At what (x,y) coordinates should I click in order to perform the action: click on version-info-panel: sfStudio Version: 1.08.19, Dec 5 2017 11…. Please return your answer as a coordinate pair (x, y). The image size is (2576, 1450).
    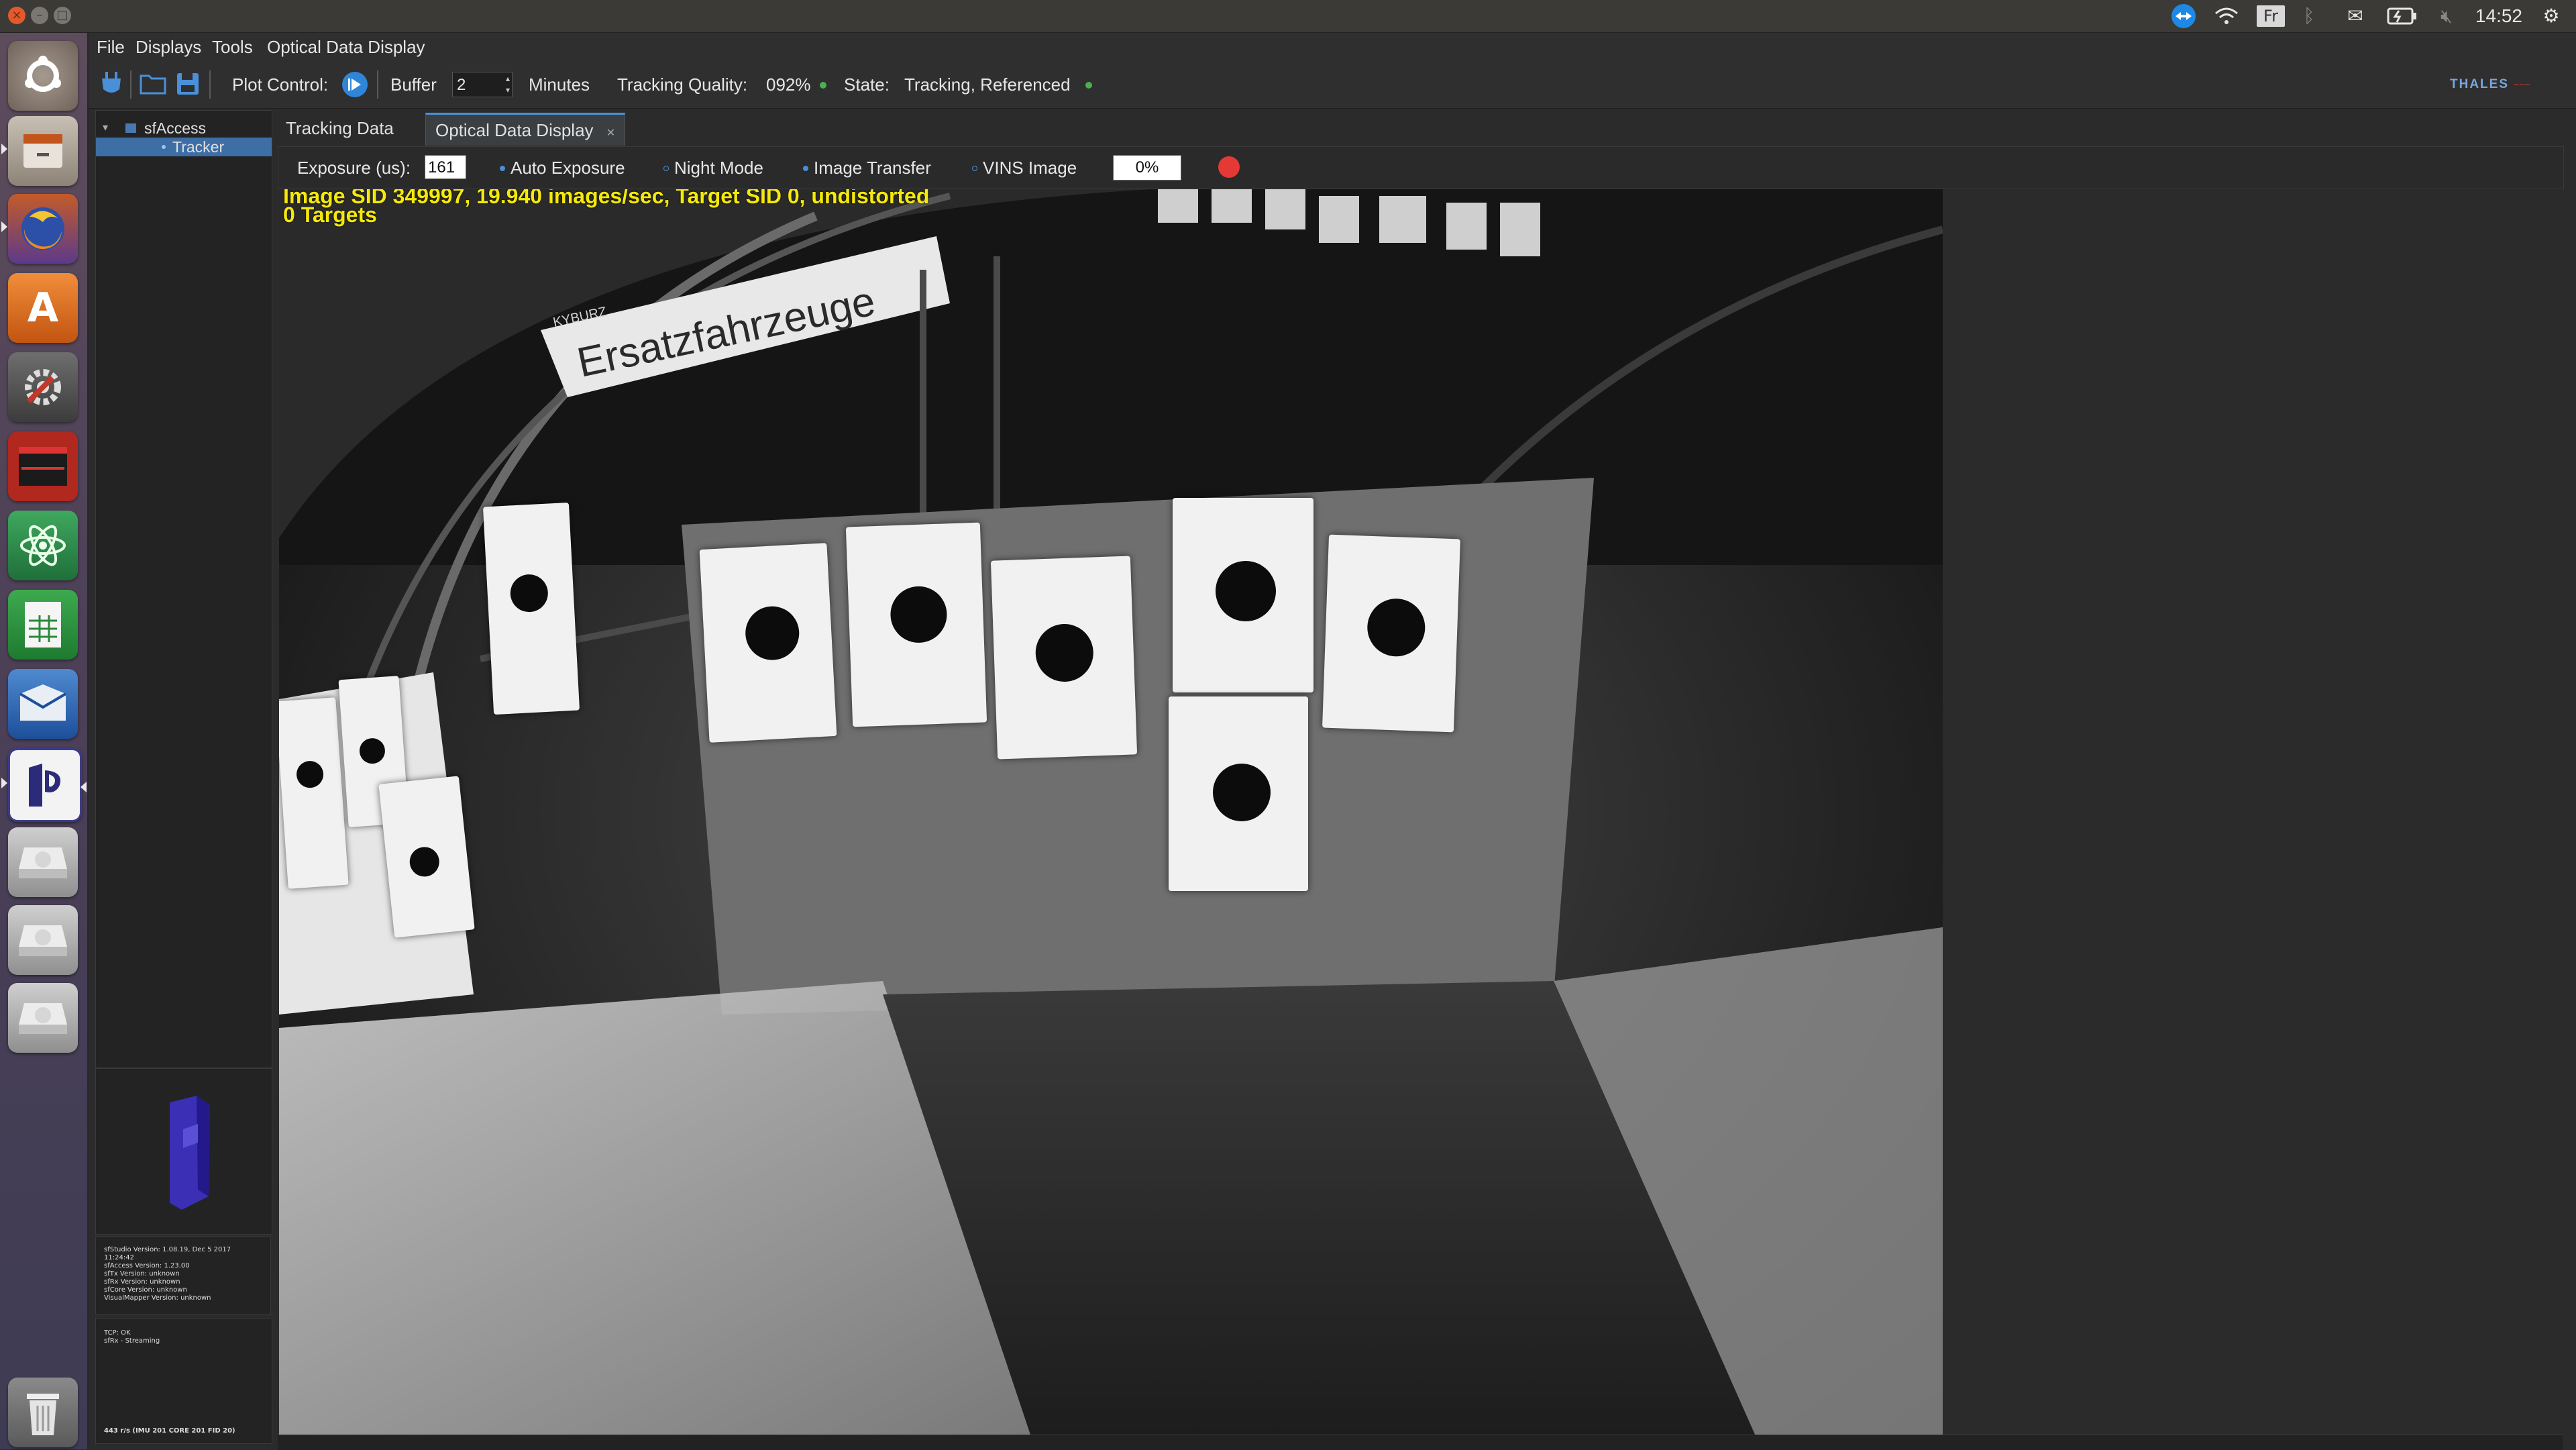
    Looking at the image, I should click on (183, 1275).